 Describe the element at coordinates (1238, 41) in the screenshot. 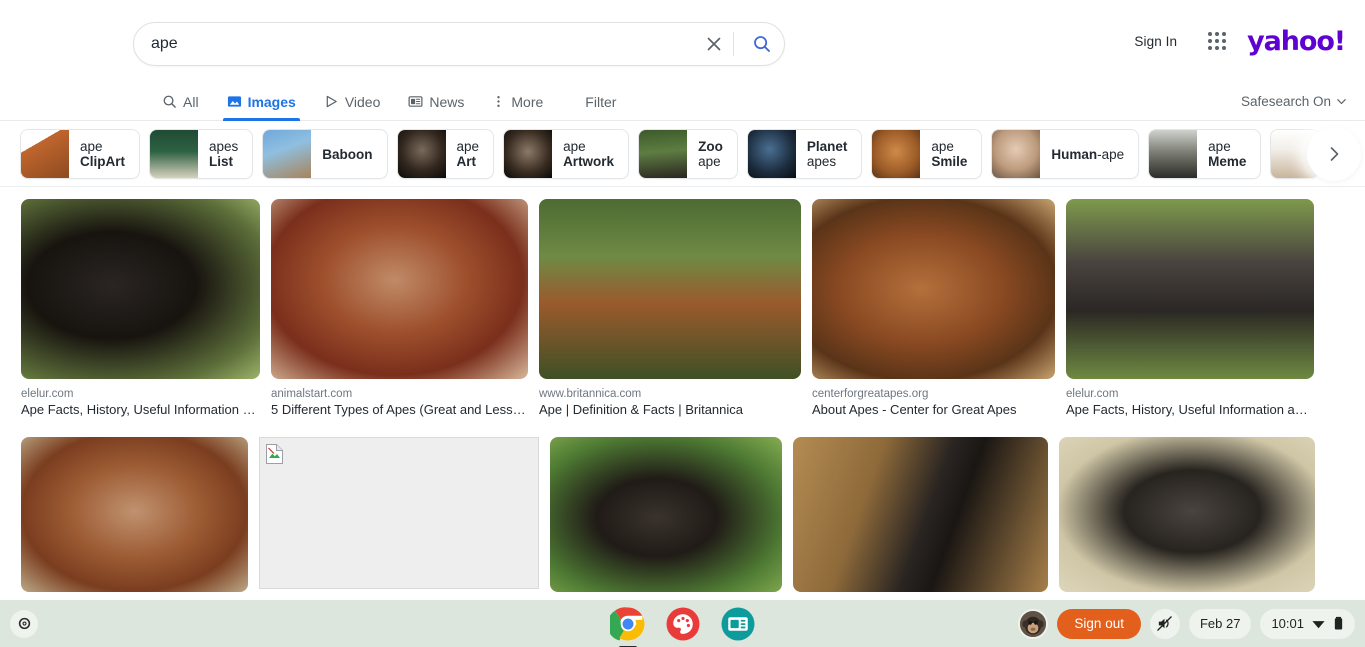

I see `header-right-cluster: Sign In yahoo!` at that location.